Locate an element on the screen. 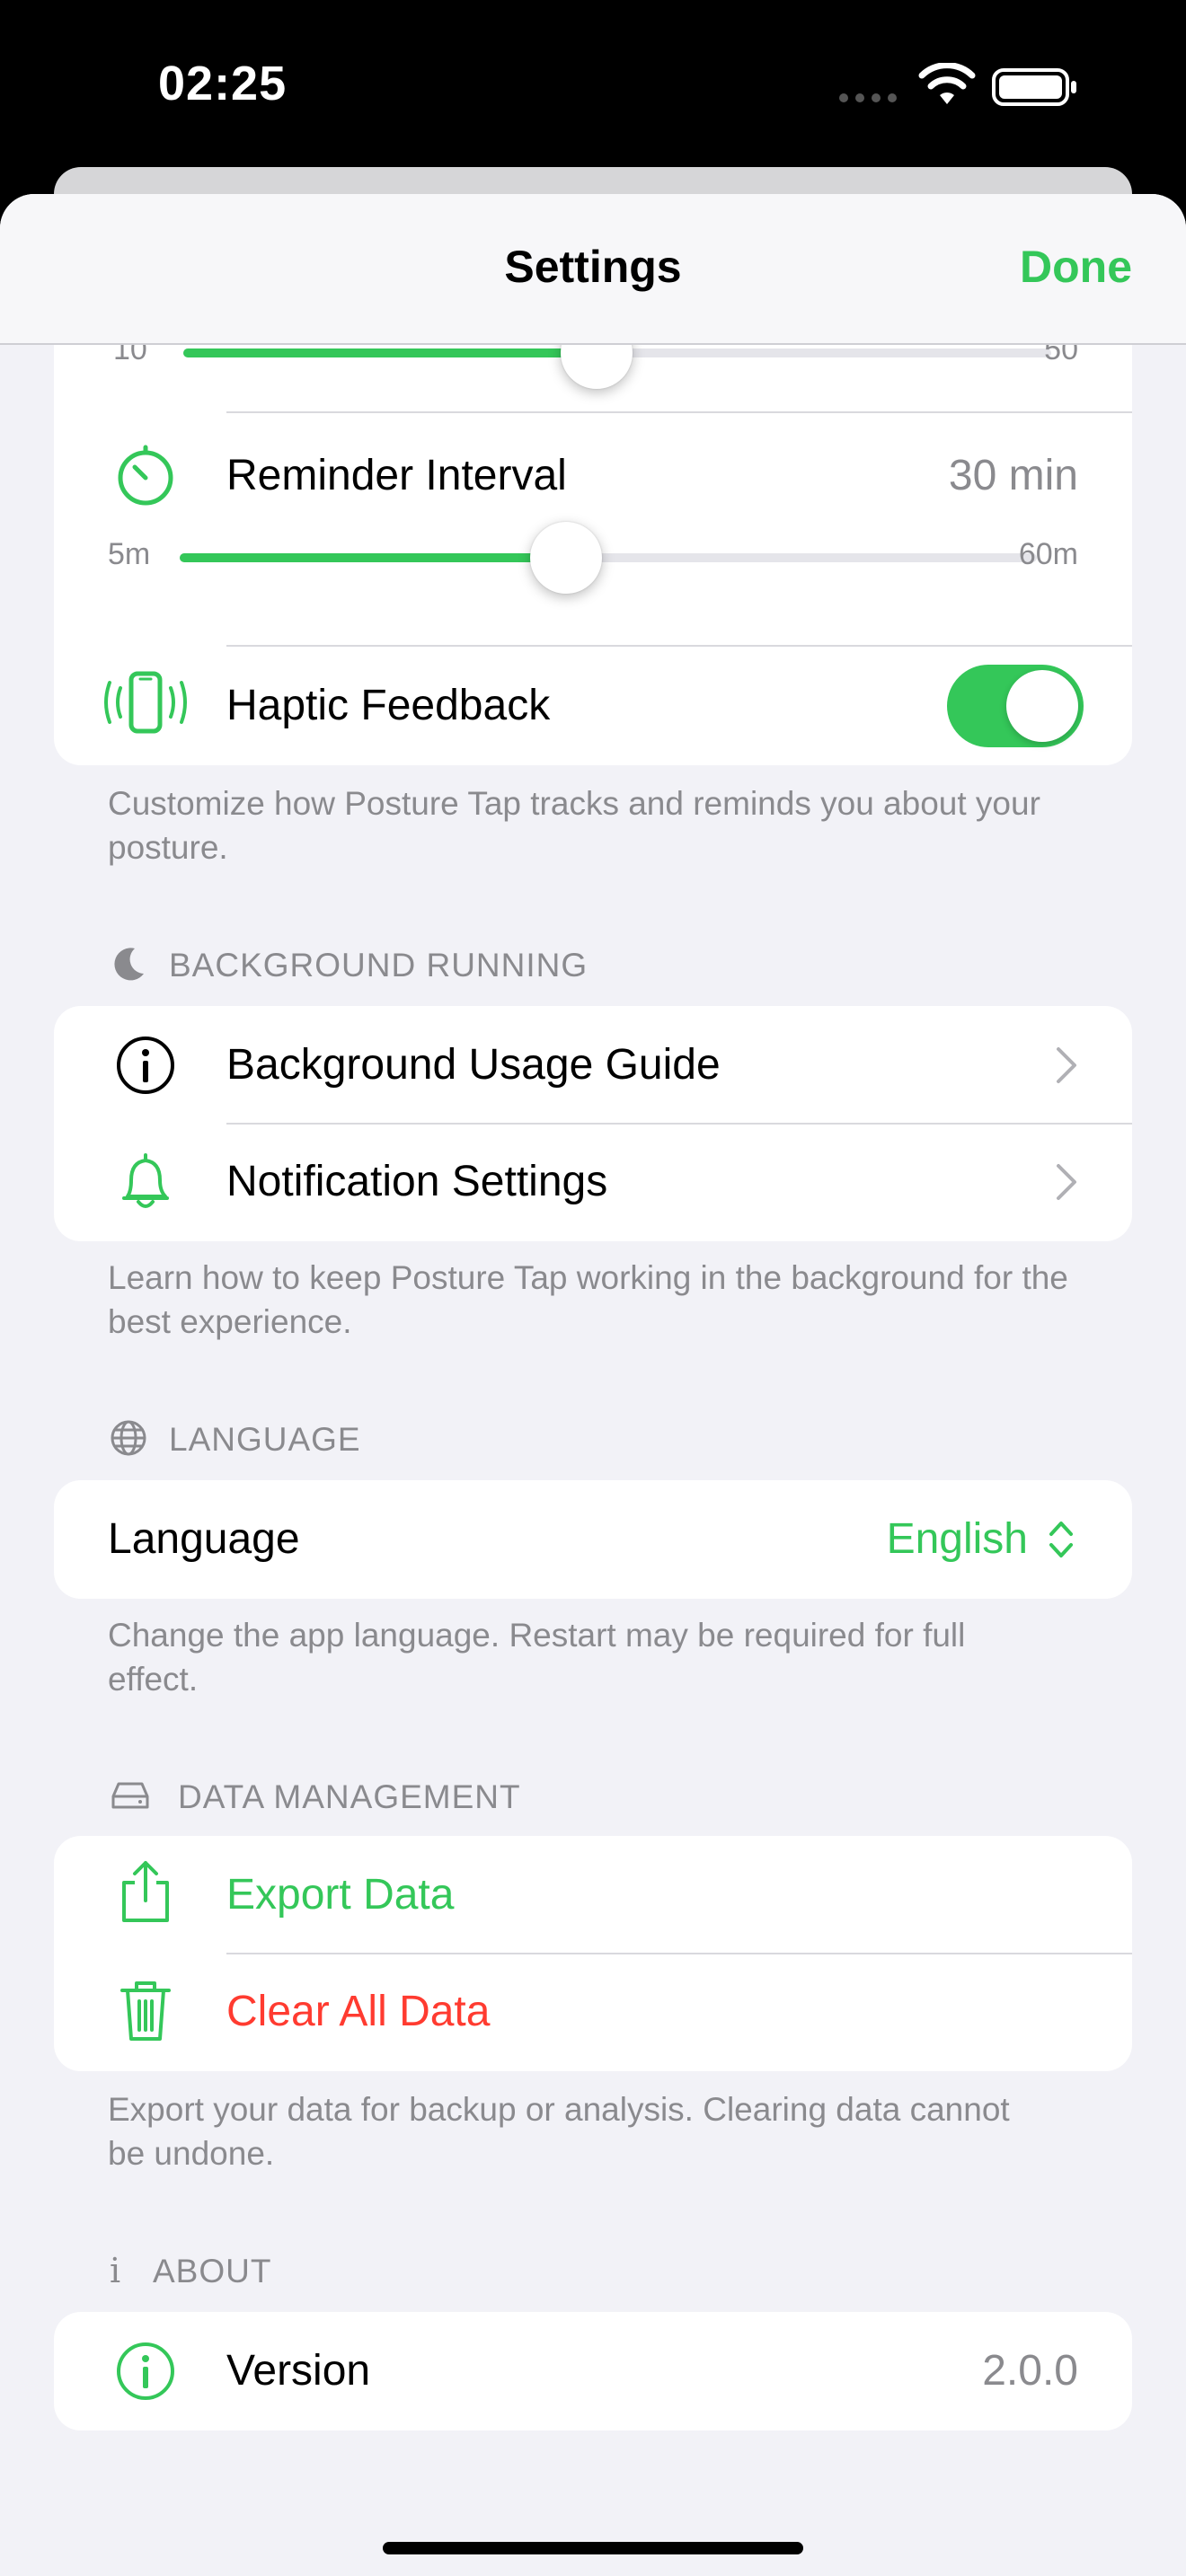  background-running-header: BACKGROUND RUNNING is located at coordinates (379, 965).